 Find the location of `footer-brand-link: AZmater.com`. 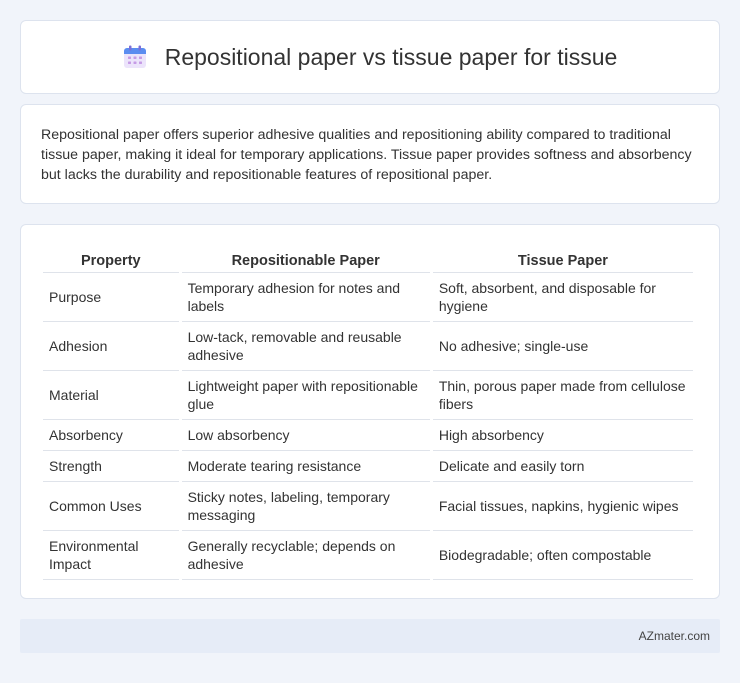

footer-brand-link: AZmater.com is located at coordinates (674, 636).